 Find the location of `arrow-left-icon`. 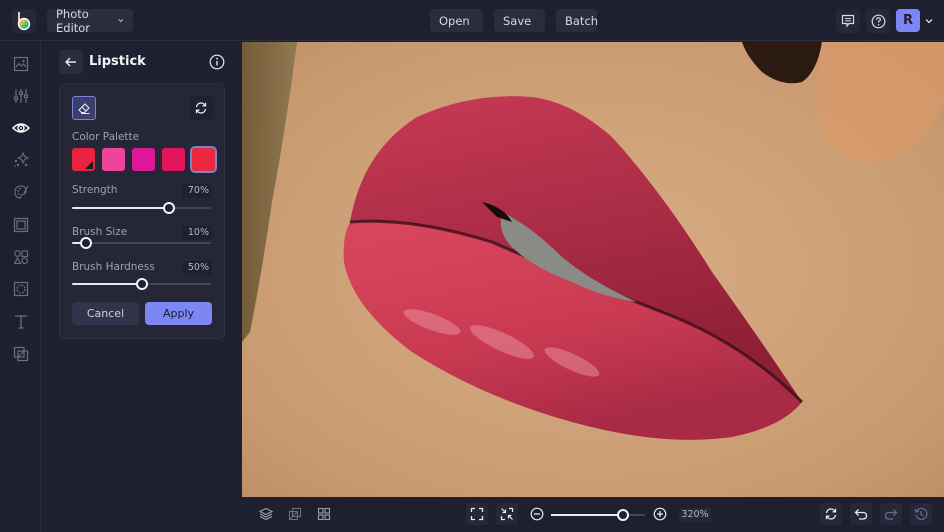

arrow-left-icon is located at coordinates (70, 62).